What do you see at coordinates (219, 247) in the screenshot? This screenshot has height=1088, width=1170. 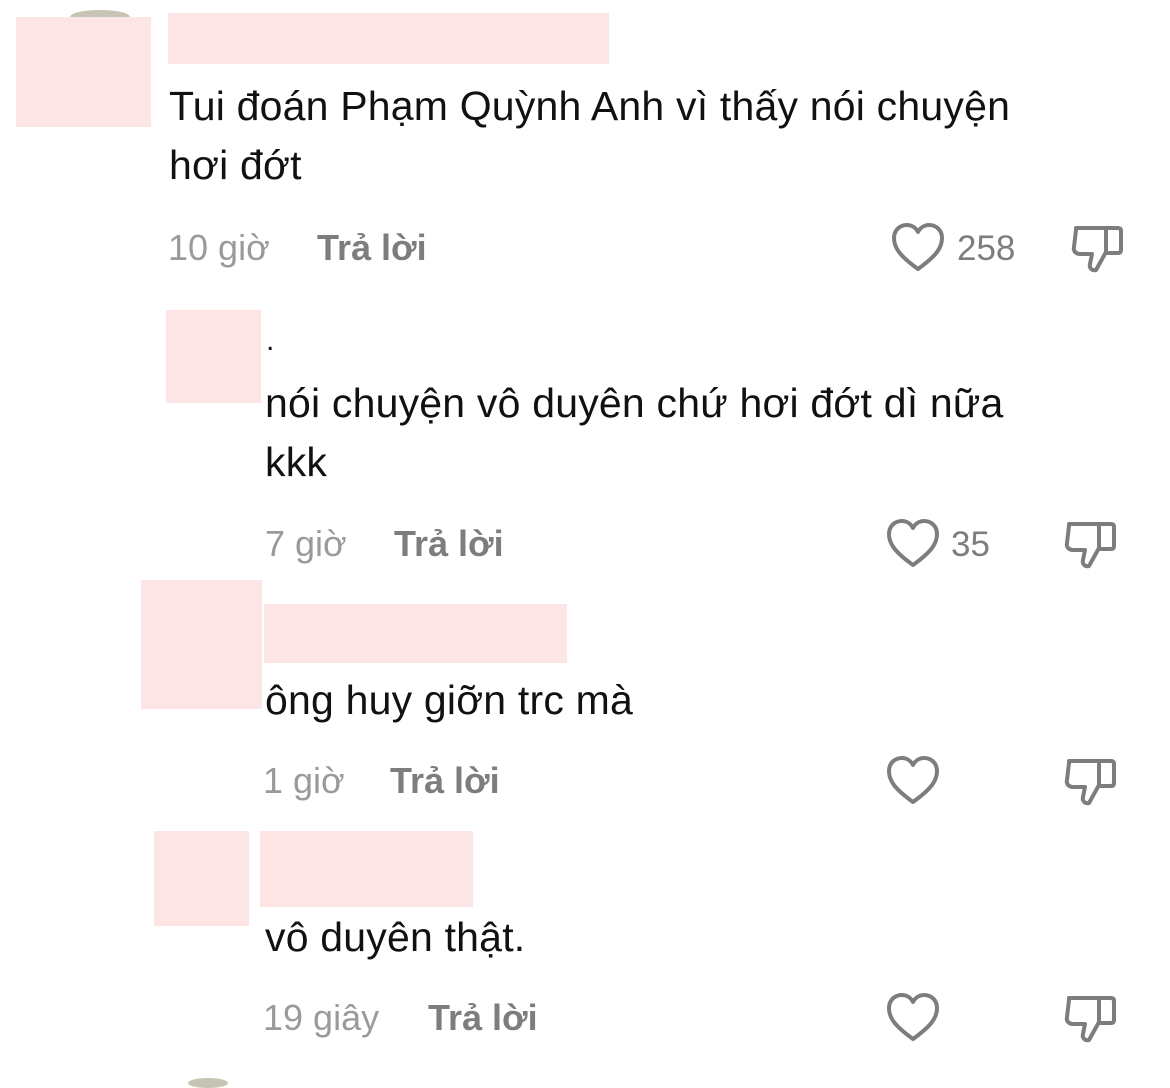 I see `comment-timestamp: 10 giờ` at bounding box center [219, 247].